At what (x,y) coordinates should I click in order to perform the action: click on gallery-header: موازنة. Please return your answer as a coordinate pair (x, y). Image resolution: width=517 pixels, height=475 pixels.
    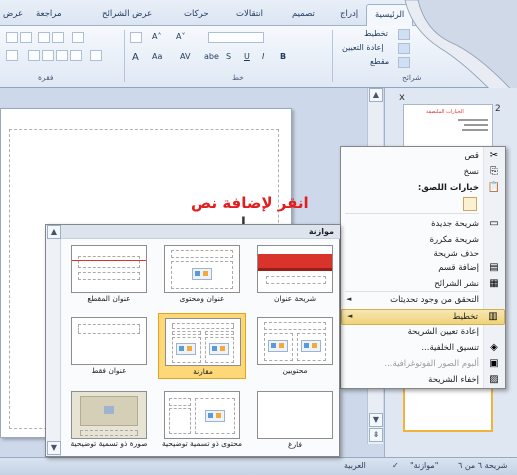
    Looking at the image, I should click on (200, 232).